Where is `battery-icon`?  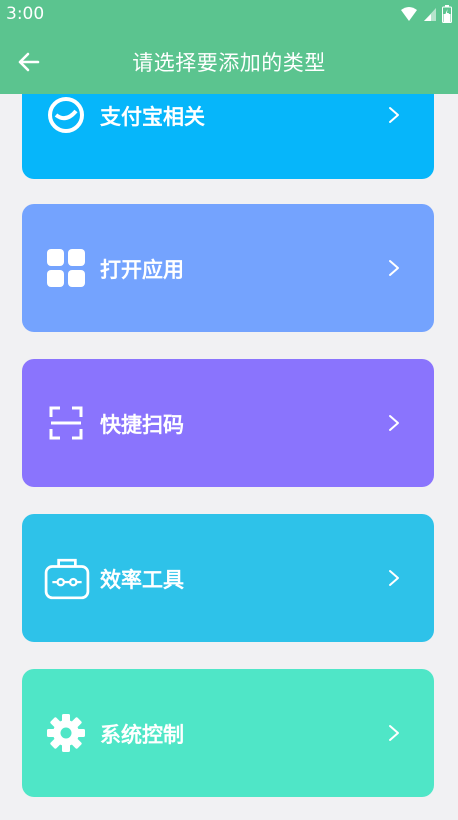
battery-icon is located at coordinates (447, 14).